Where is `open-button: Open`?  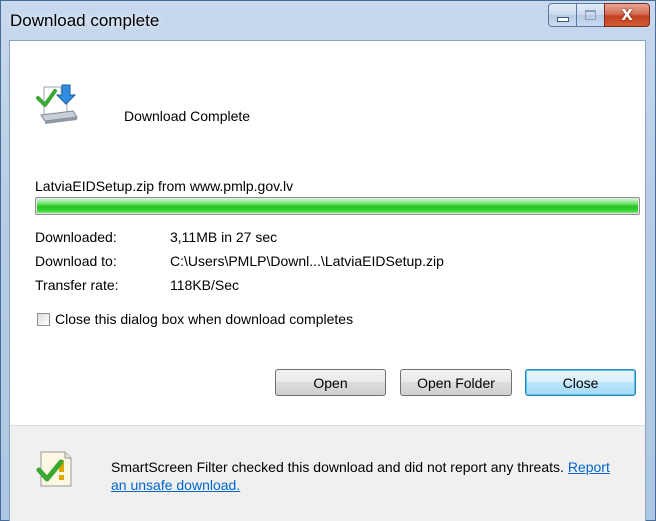
open-button: Open is located at coordinates (330, 382).